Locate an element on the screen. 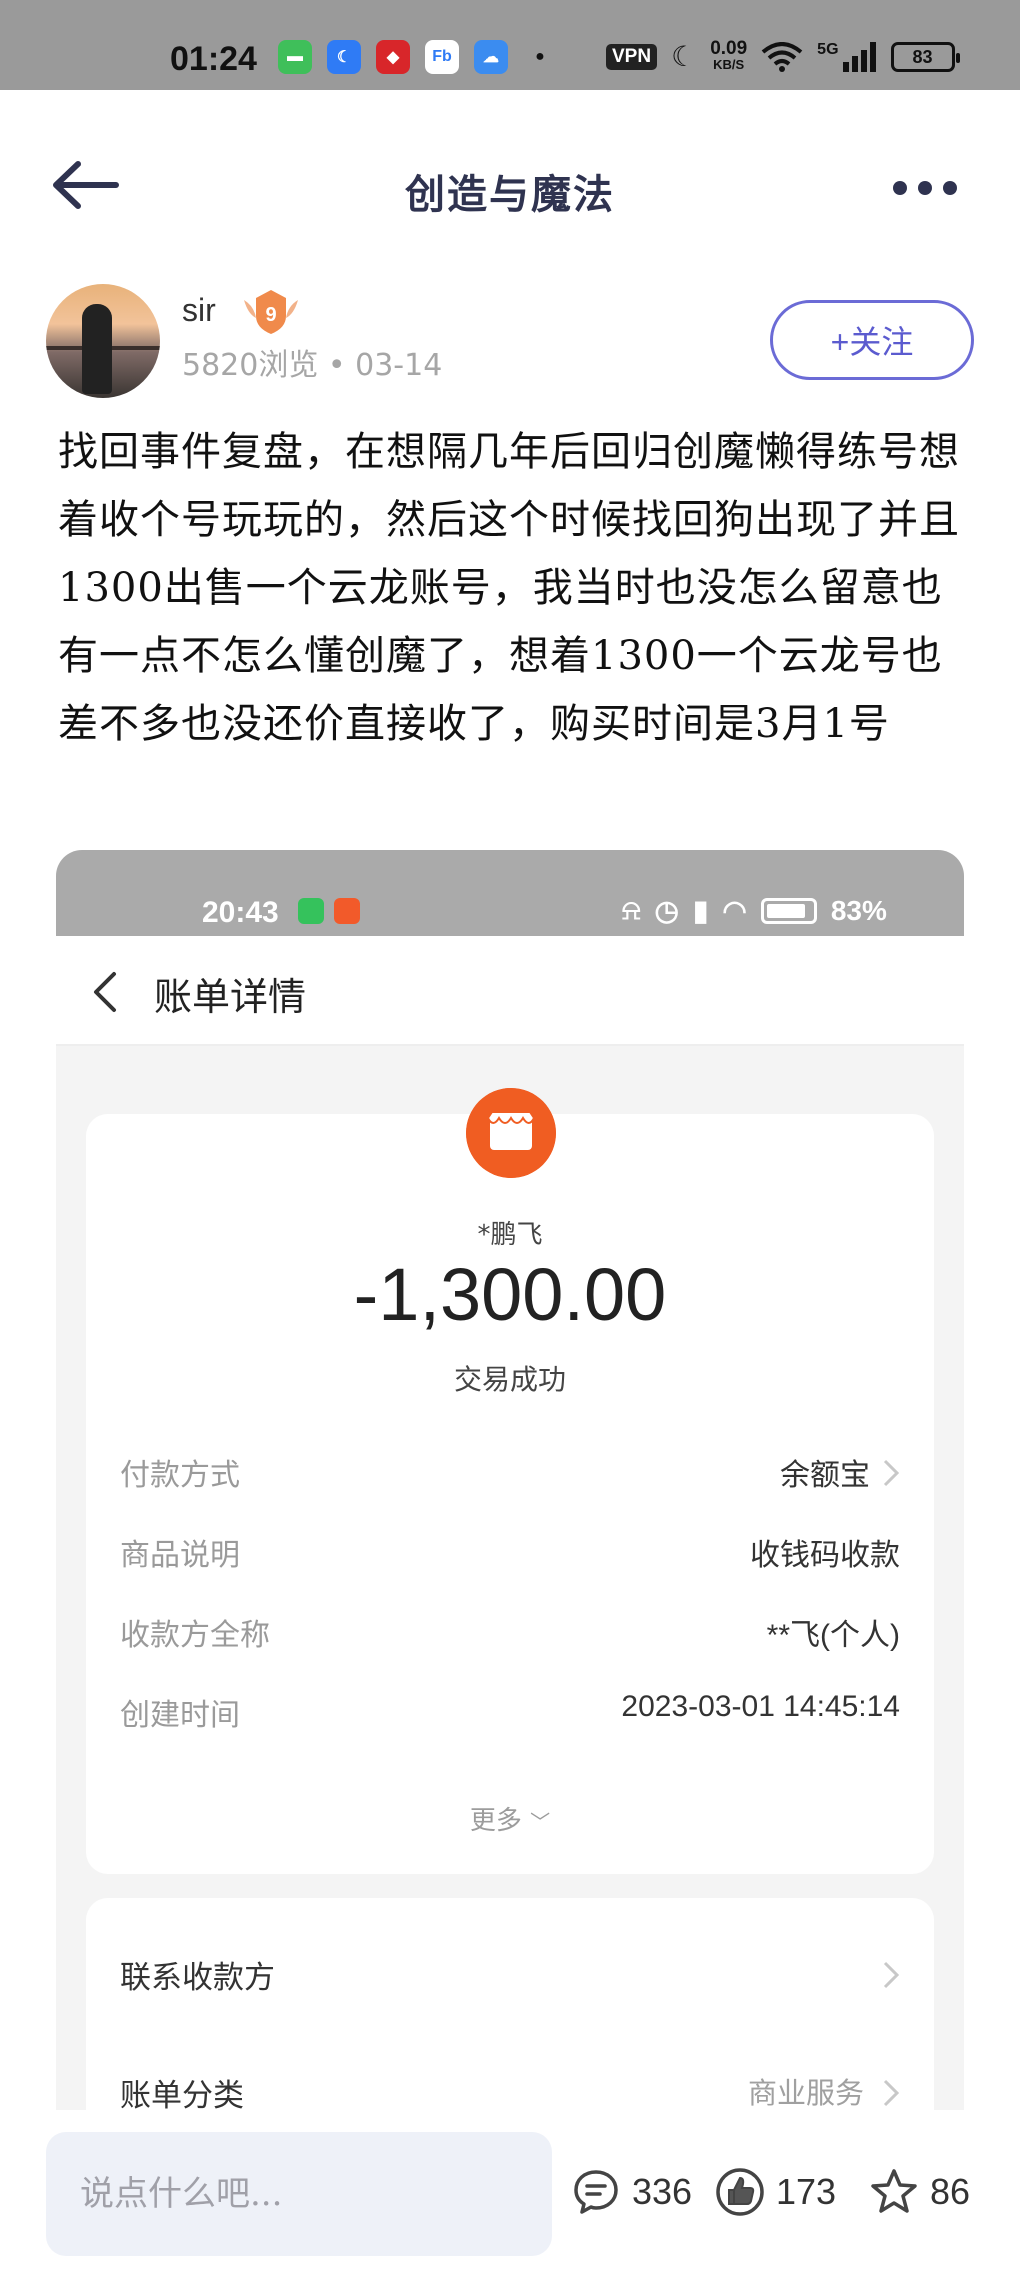  status-app-icons: ▬ ☾ ◆ Fb ☁ ● is located at coordinates (417, 57).